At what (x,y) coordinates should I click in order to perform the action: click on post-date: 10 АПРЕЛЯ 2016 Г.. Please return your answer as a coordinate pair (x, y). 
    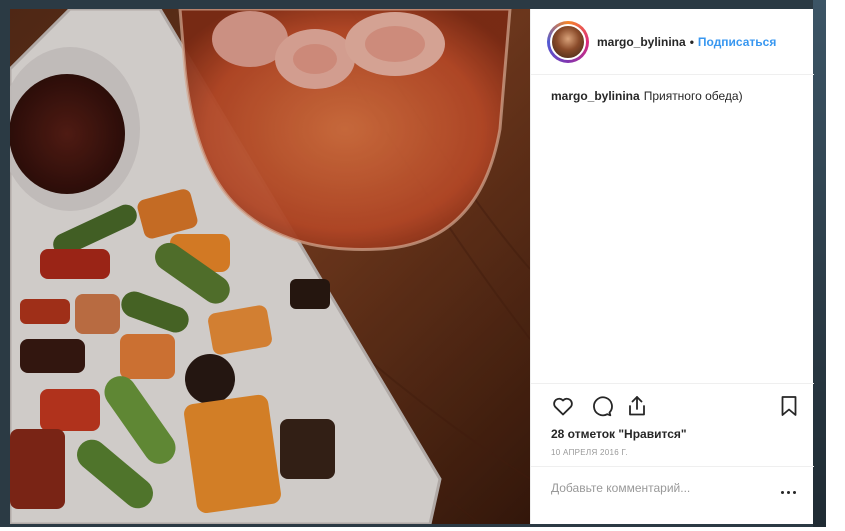
    Looking at the image, I should click on (589, 452).